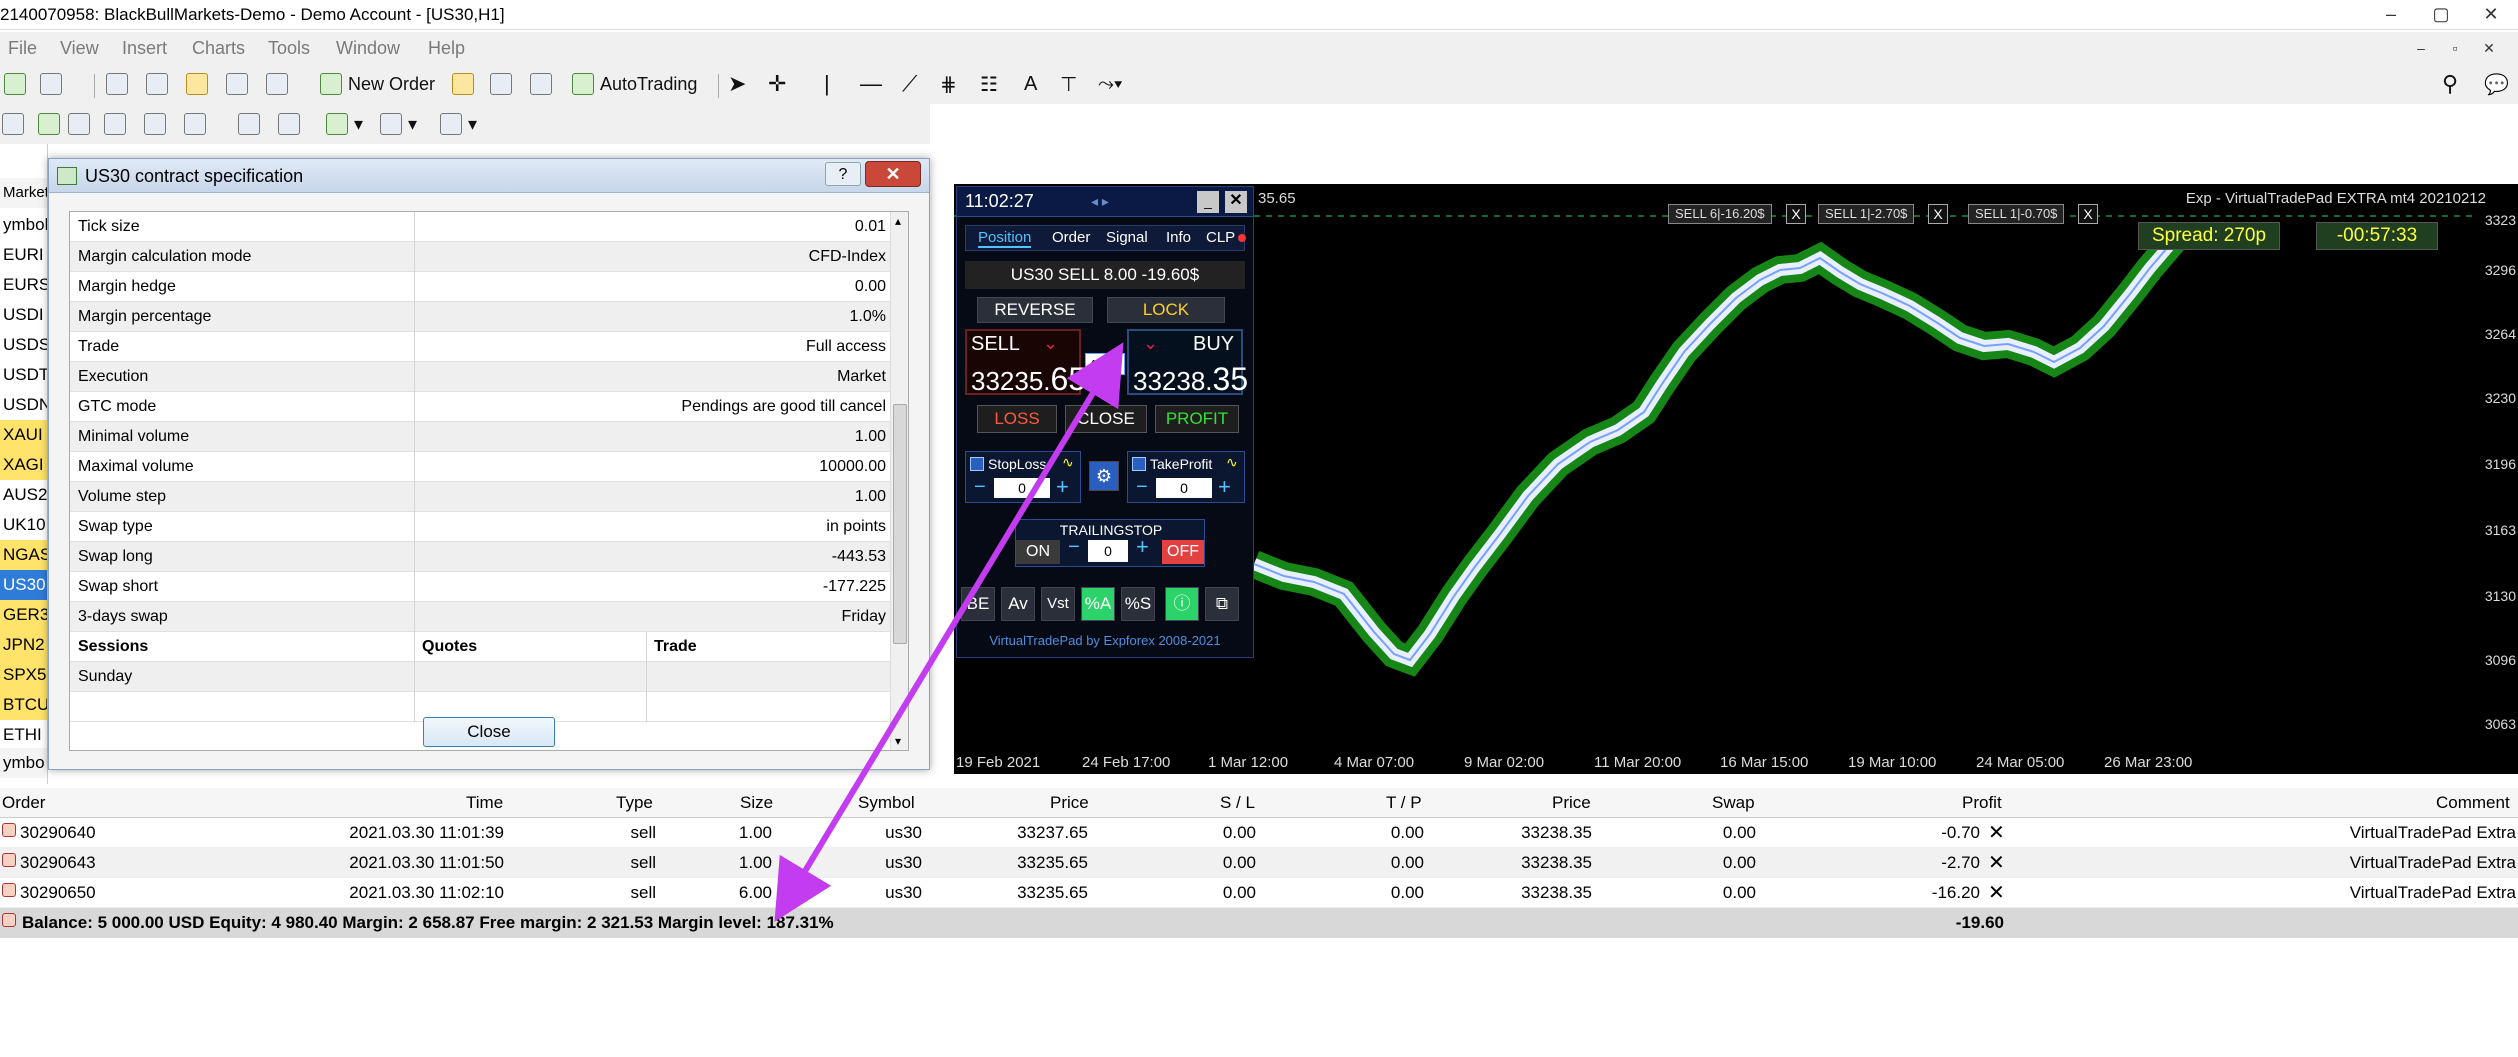  What do you see at coordinates (23, 345) in the screenshot?
I see `symbol-row: USDS` at bounding box center [23, 345].